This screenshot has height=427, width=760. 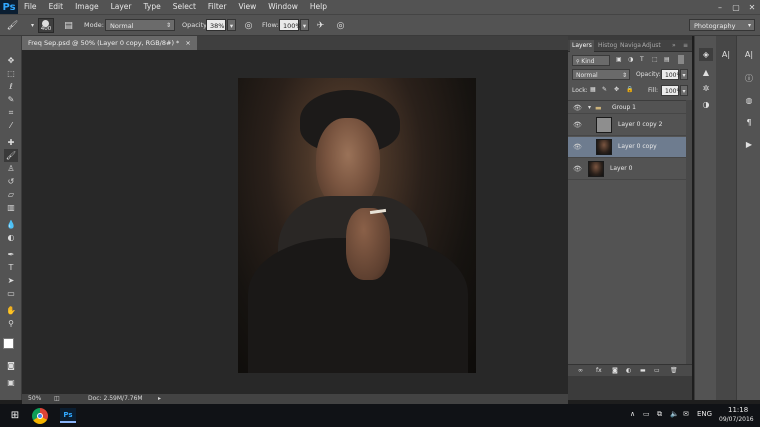 I want to click on layer-row-selected: 👁 Layer 0 copy, so click(x=627, y=147).